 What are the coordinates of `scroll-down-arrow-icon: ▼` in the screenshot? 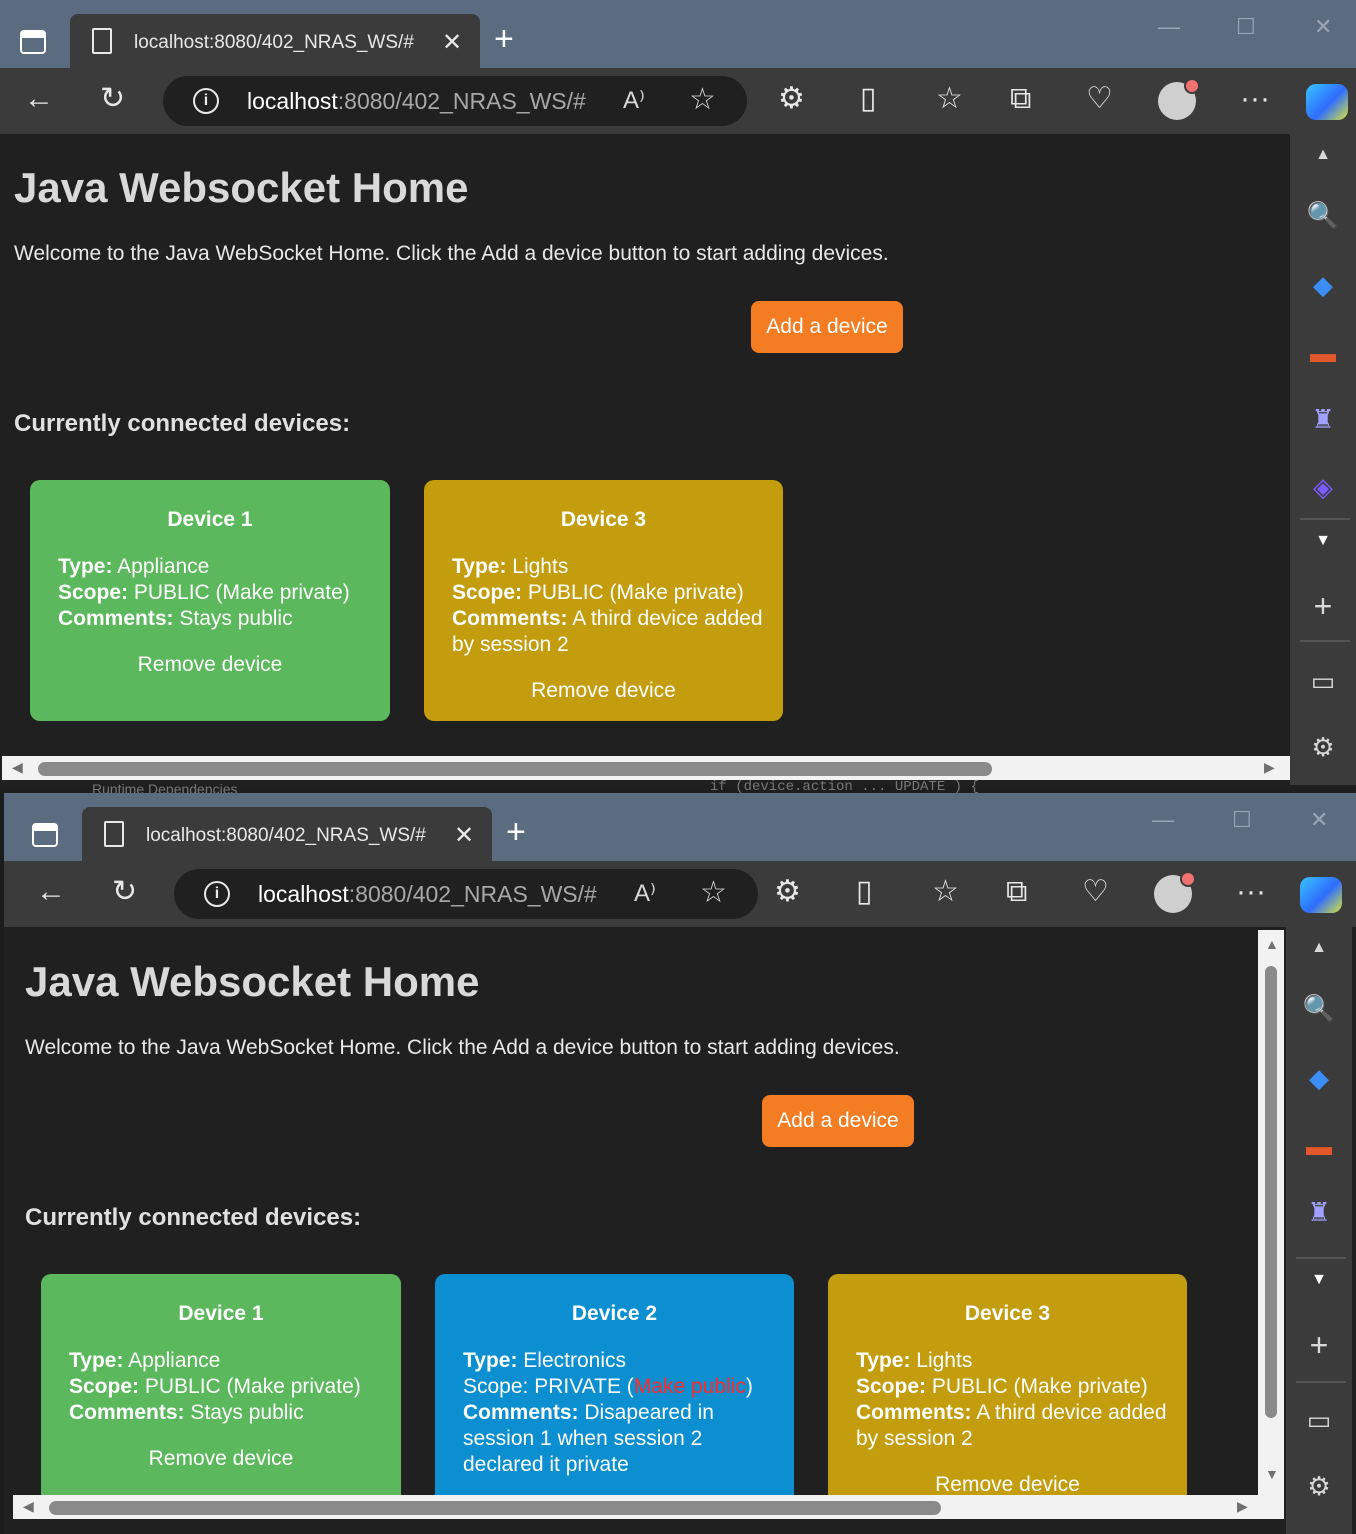 It's located at (1272, 1474).